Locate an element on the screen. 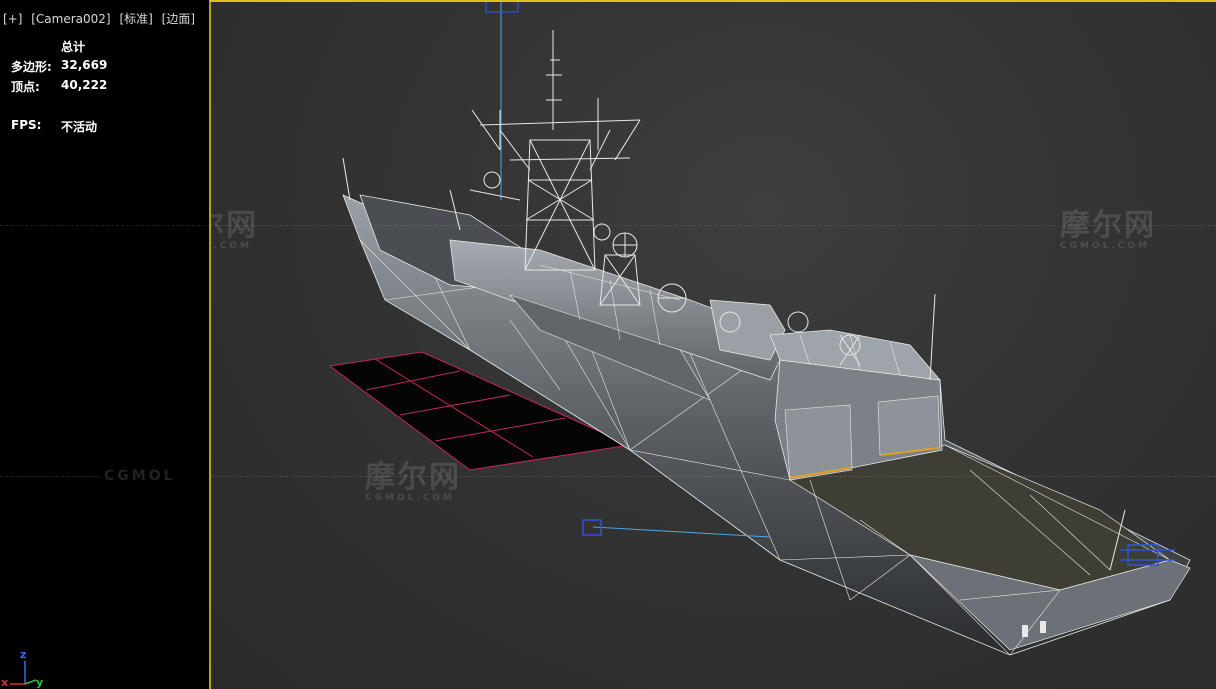 The image size is (1216, 689). watermark-left-text: CGMOL is located at coordinates (140, 476).